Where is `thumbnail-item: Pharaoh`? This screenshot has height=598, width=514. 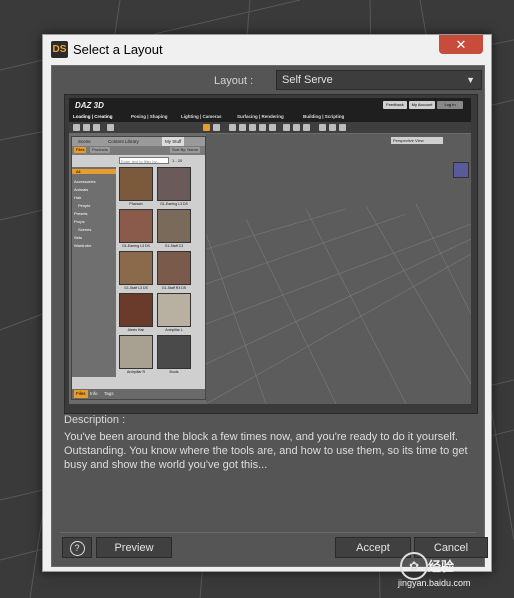 thumbnail-item: Pharaoh is located at coordinates (136, 186).